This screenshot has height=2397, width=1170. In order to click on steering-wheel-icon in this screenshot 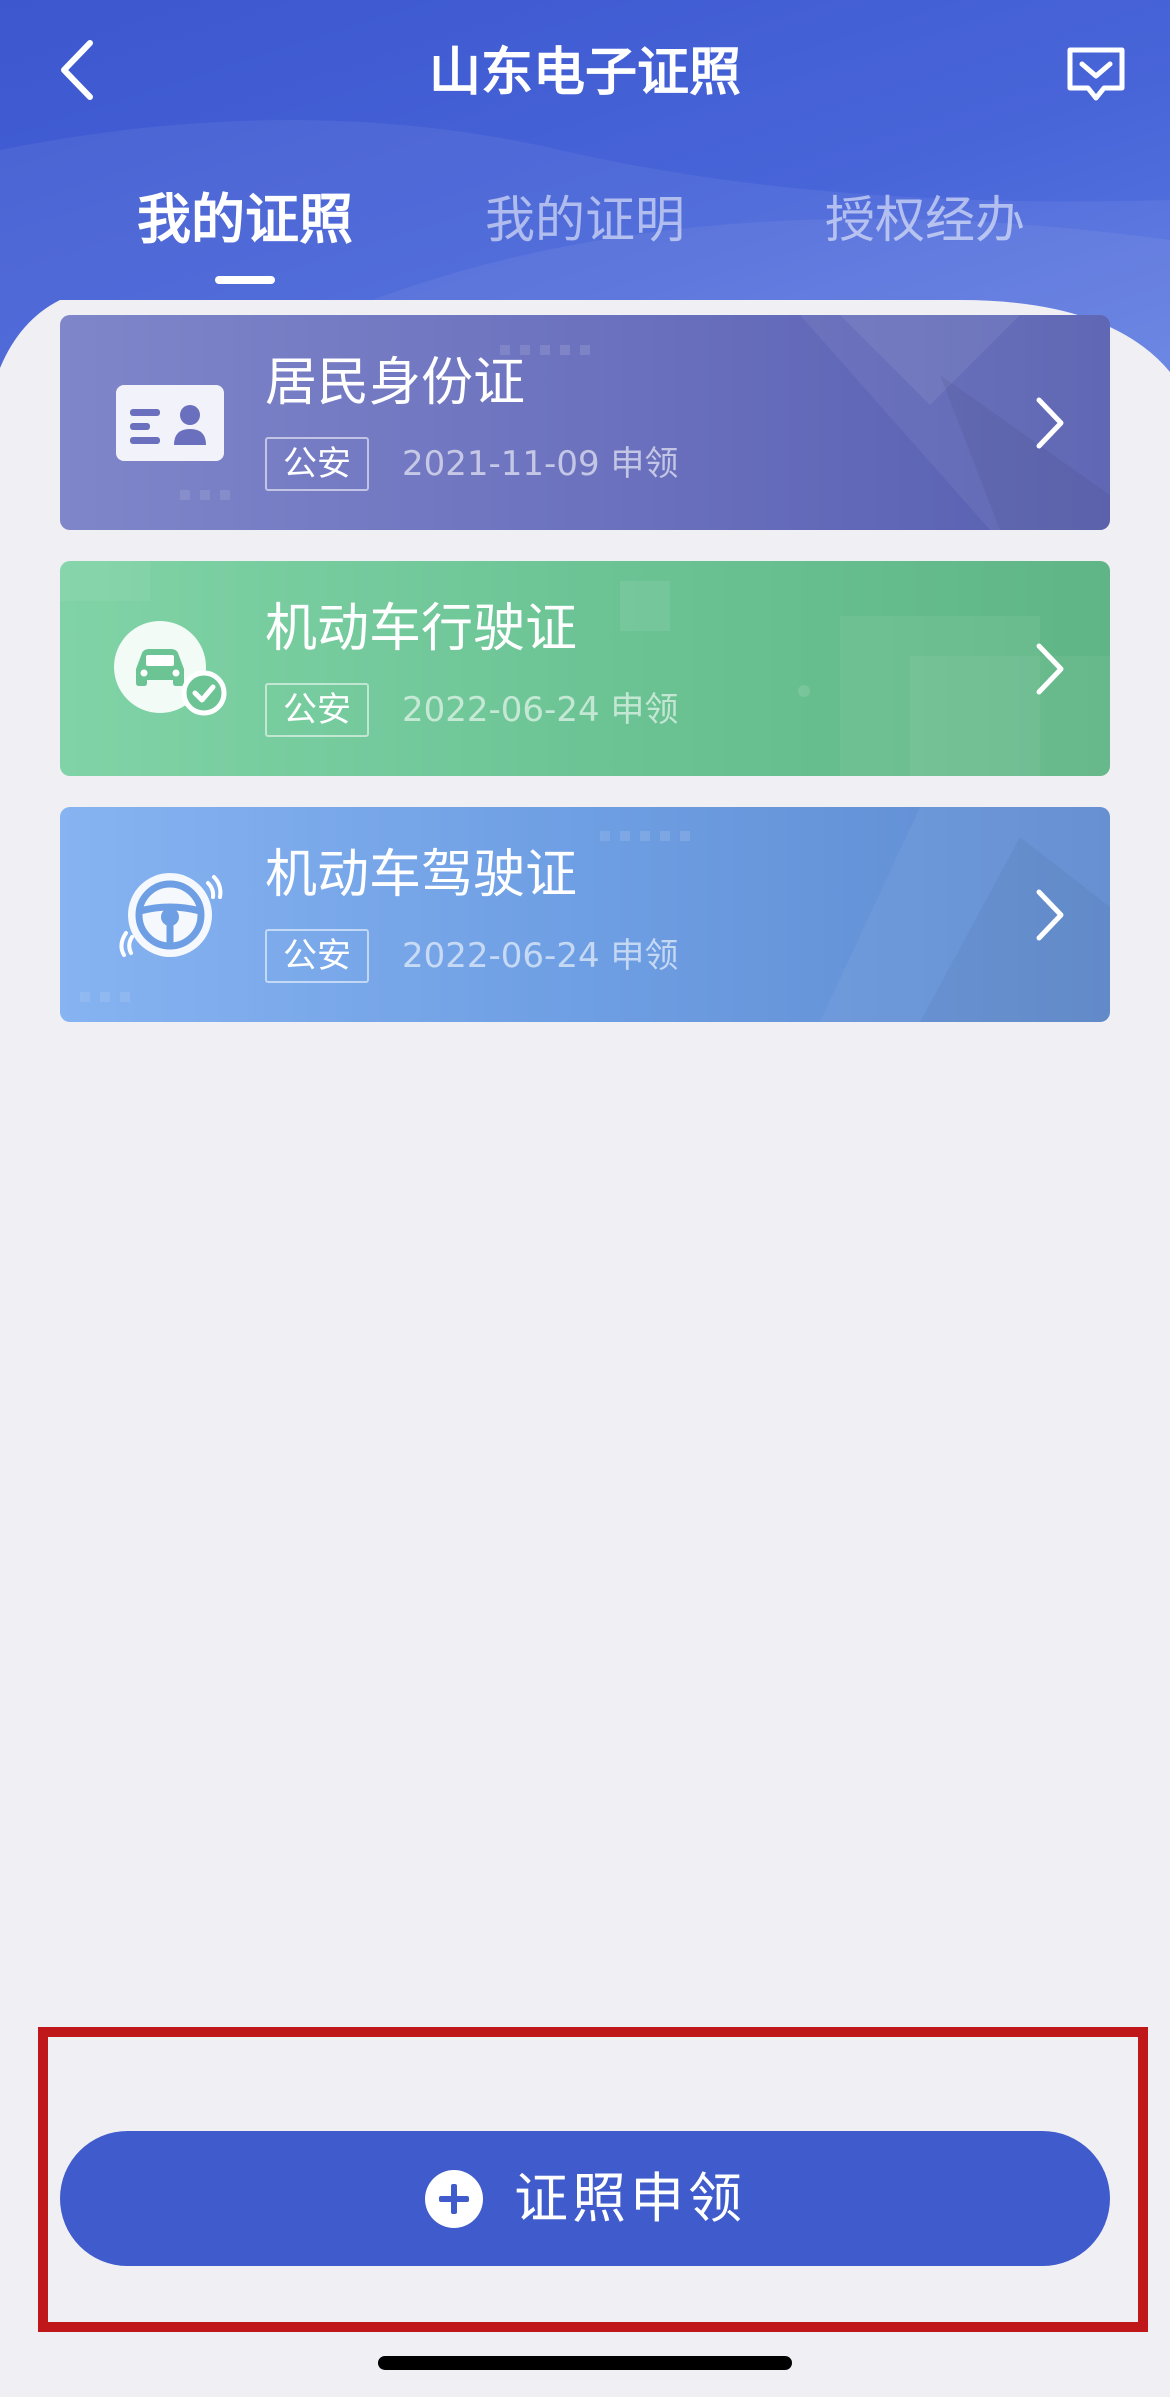, I will do `click(171, 914)`.